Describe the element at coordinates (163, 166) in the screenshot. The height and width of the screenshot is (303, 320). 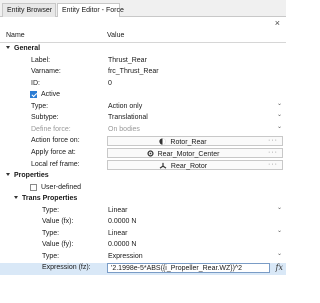
I see `frame-icon` at that location.